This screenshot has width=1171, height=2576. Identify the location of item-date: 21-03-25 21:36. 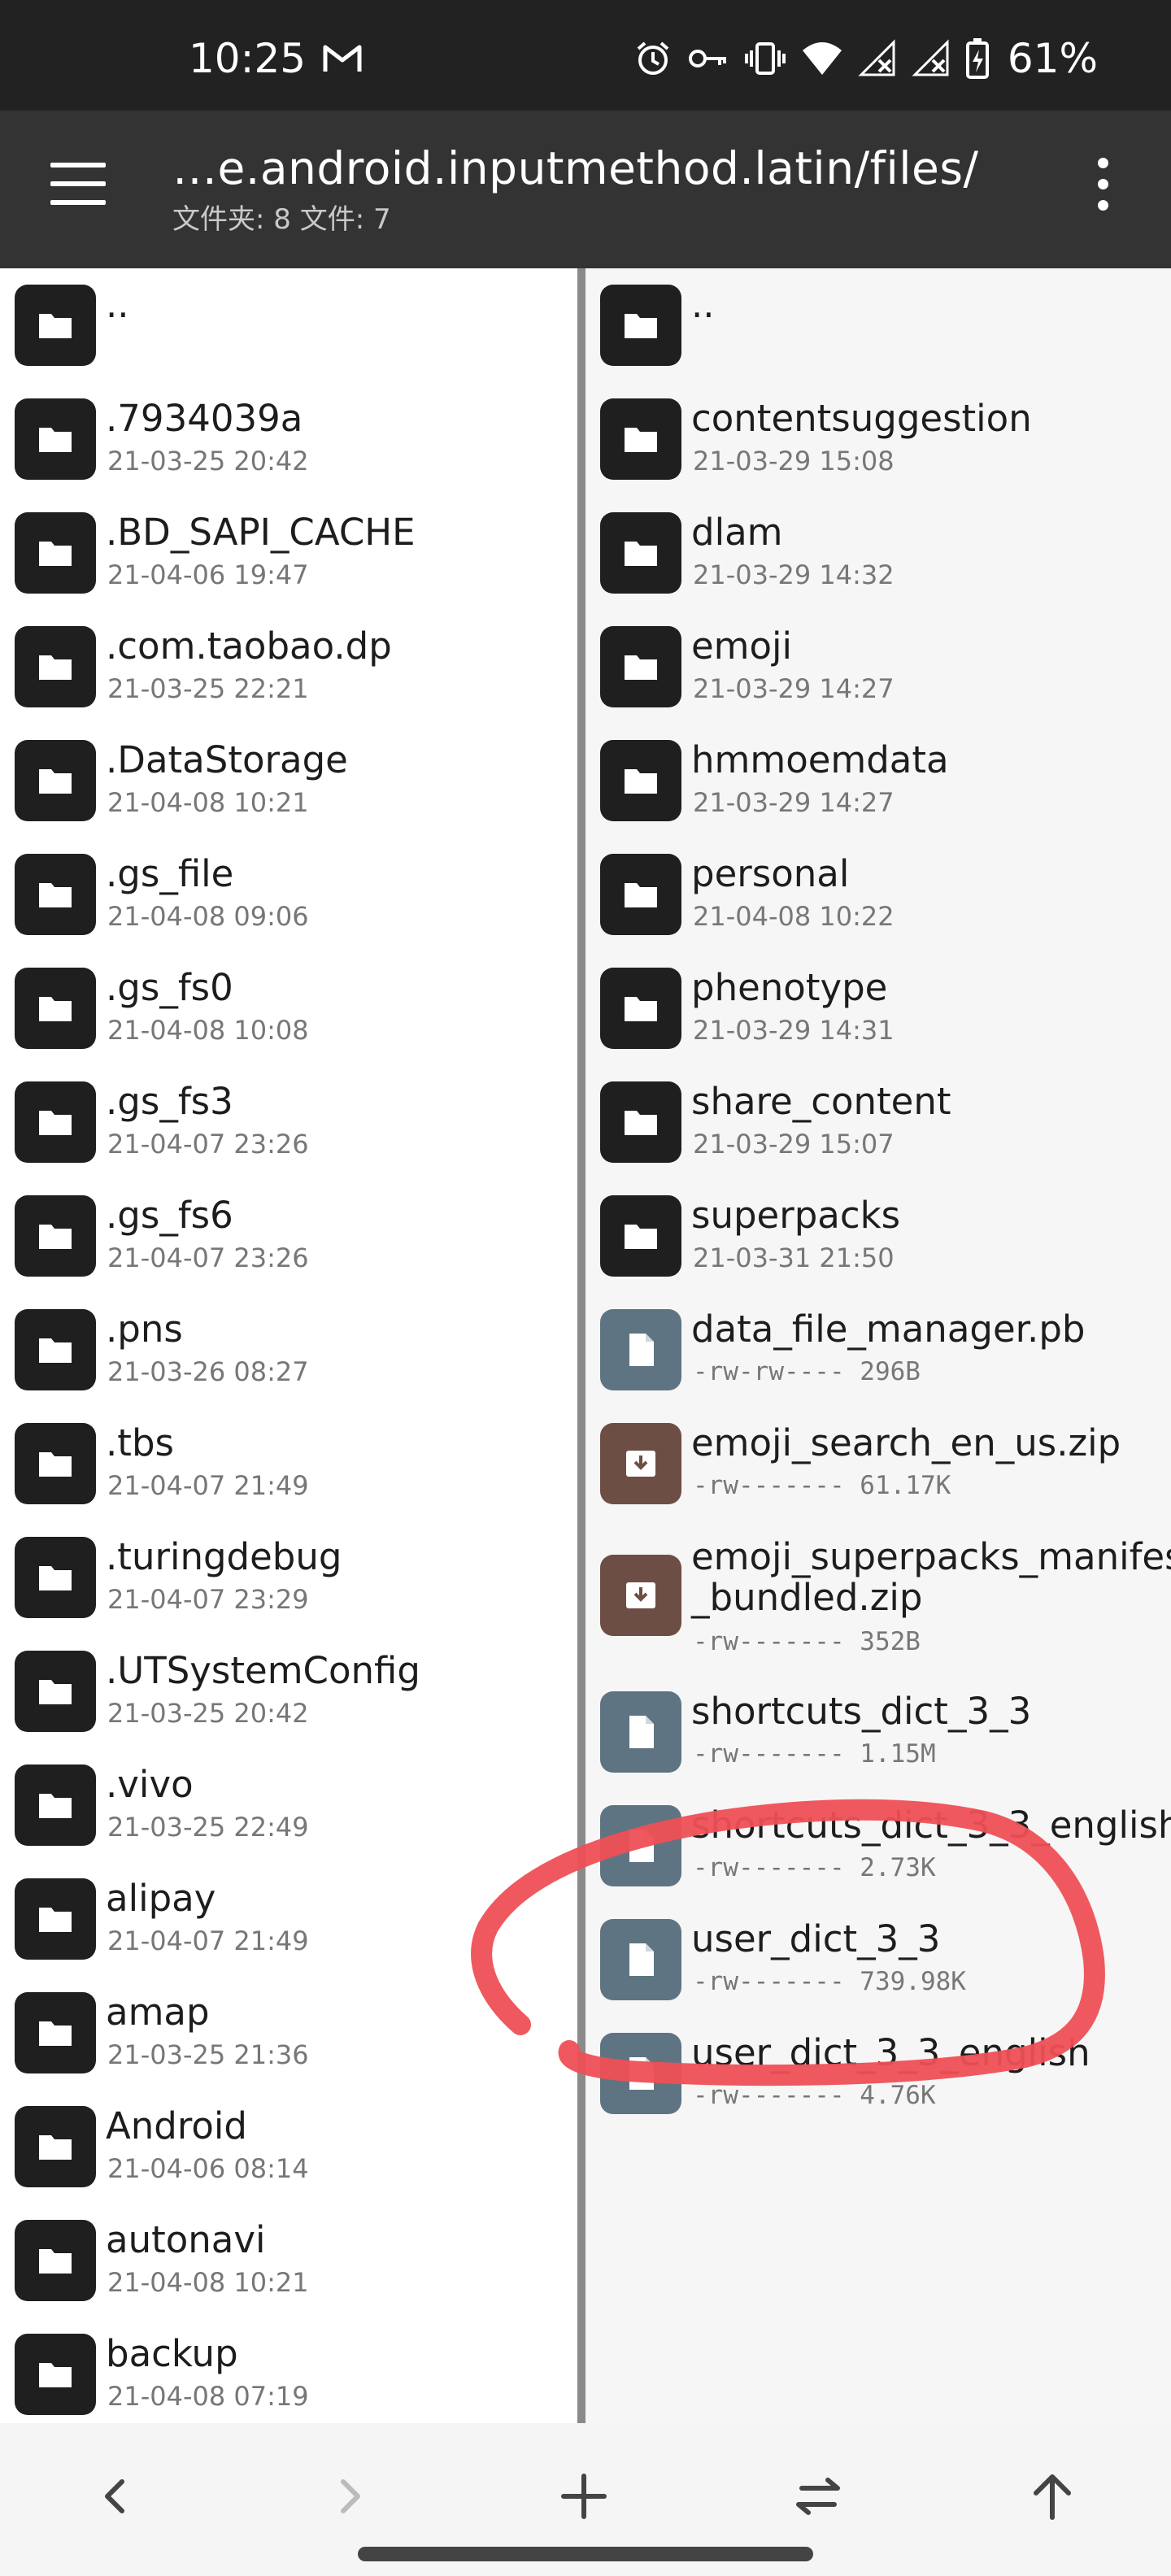
(208, 2054).